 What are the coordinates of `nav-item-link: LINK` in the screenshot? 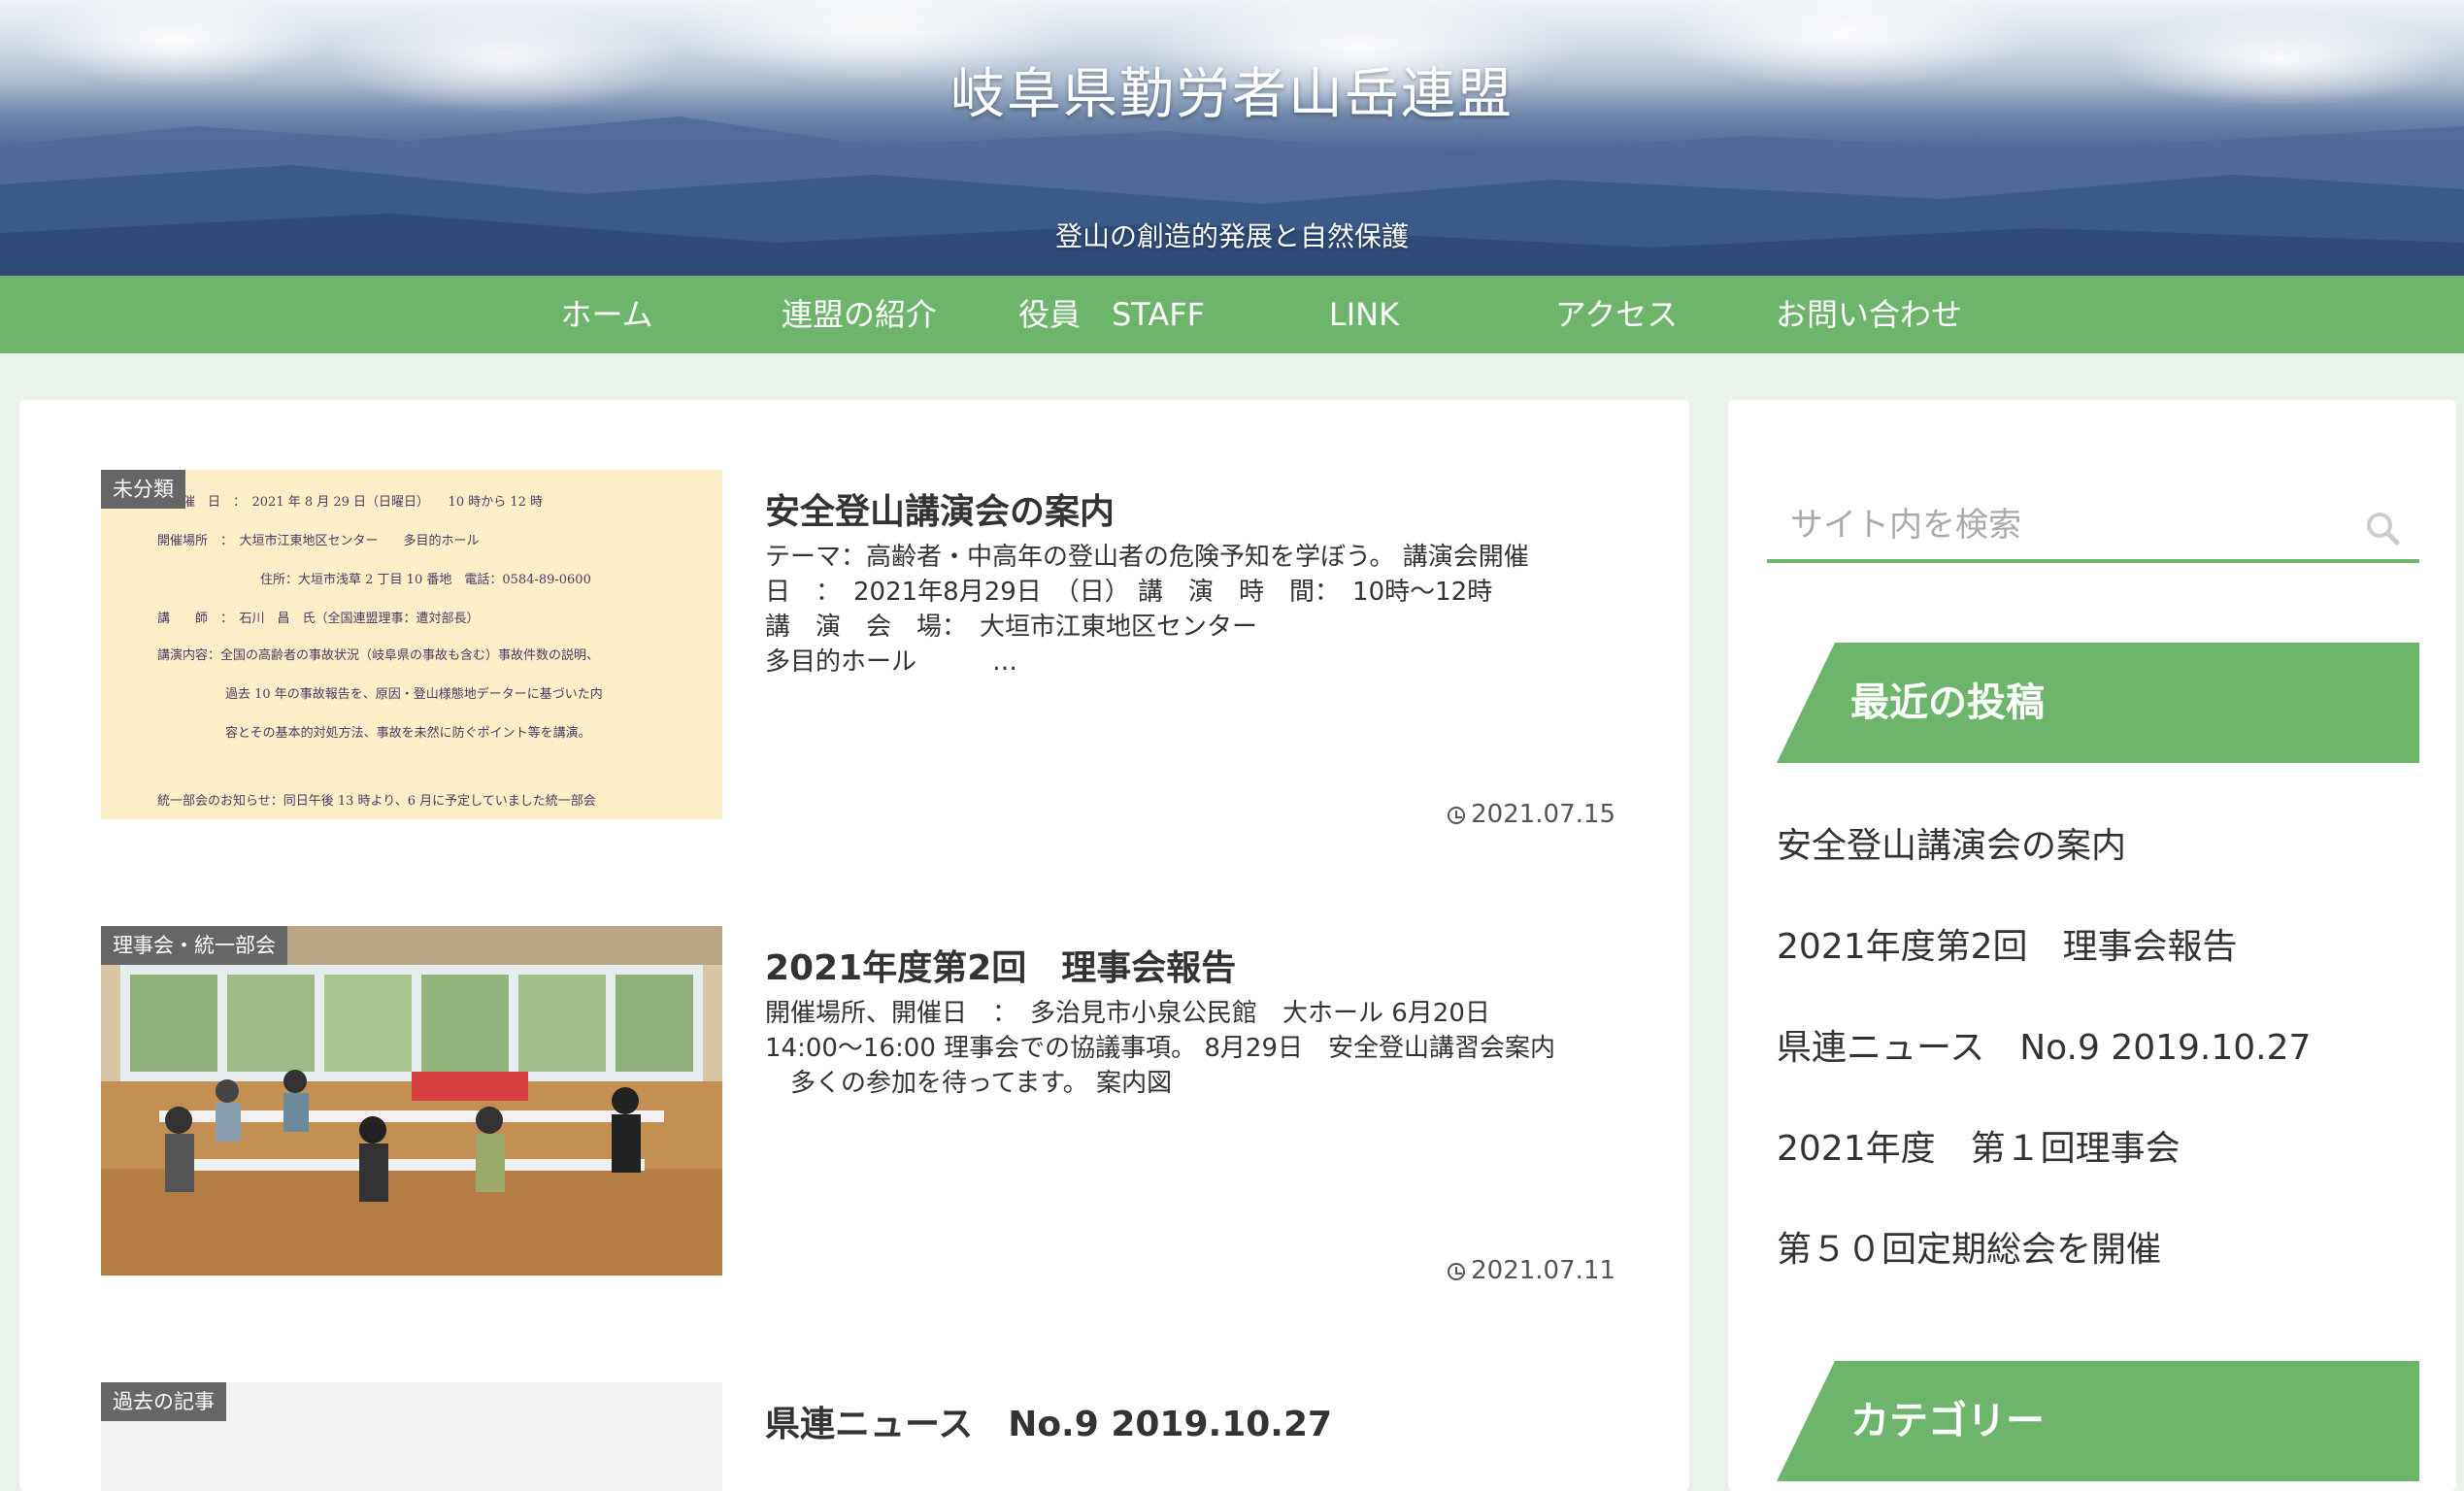 It's located at (1364, 315).